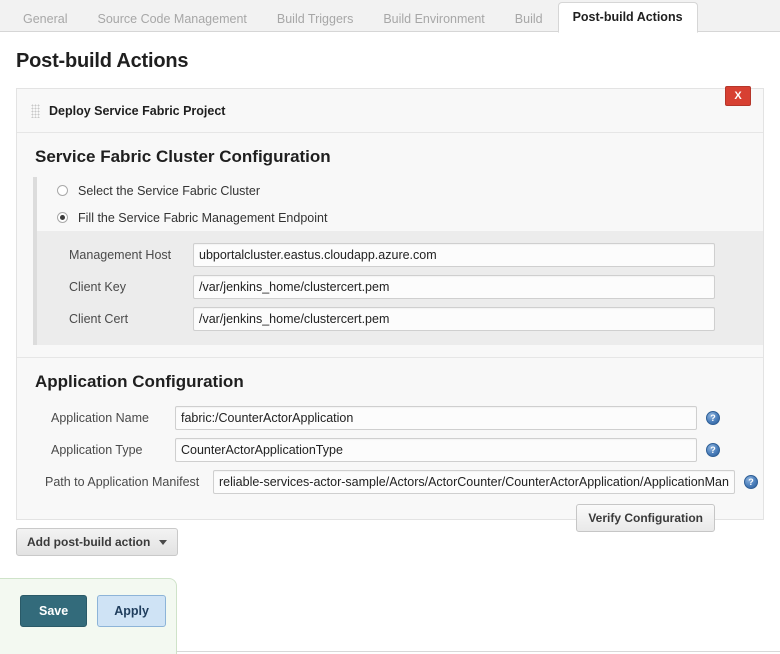 The image size is (780, 654). Describe the element at coordinates (62, 190) in the screenshot. I see `radio-select-cluster-control` at that location.